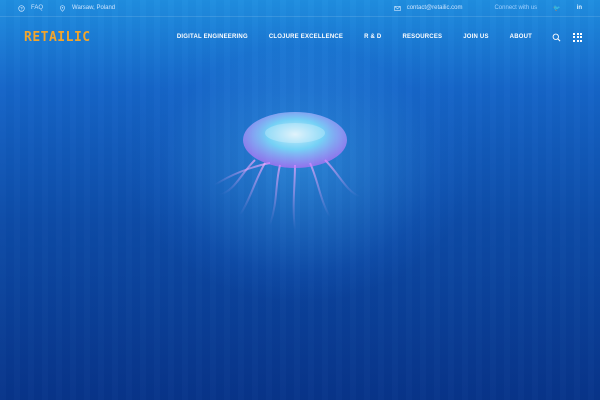 The image size is (600, 400). Describe the element at coordinates (516, 8) in the screenshot. I see `connect-label: Connect with us` at that location.